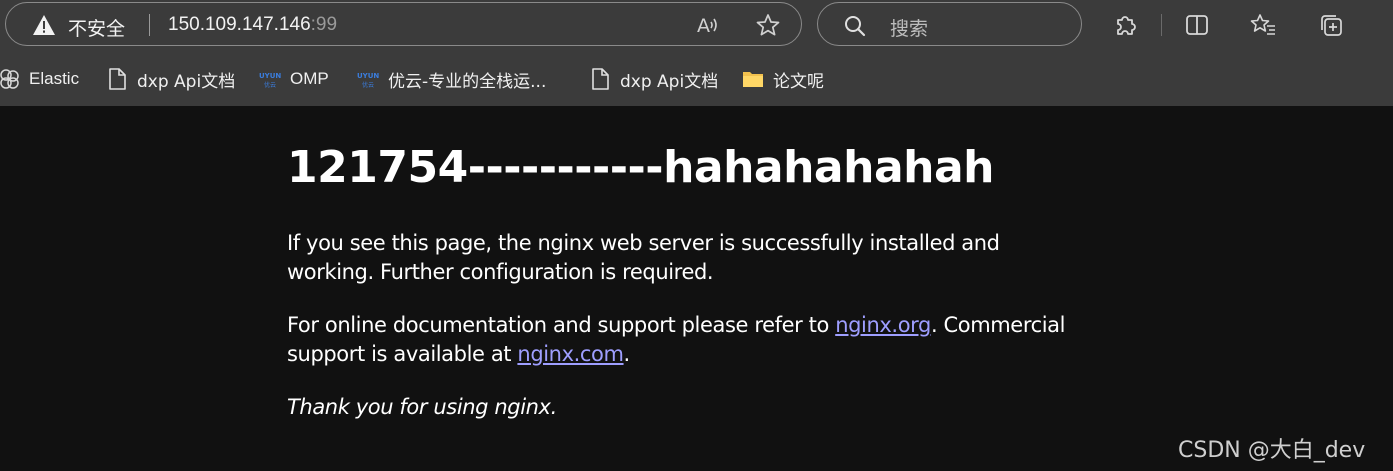  Describe the element at coordinates (798, 81) in the screenshot. I see `bookmark-label: 论文呢` at that location.